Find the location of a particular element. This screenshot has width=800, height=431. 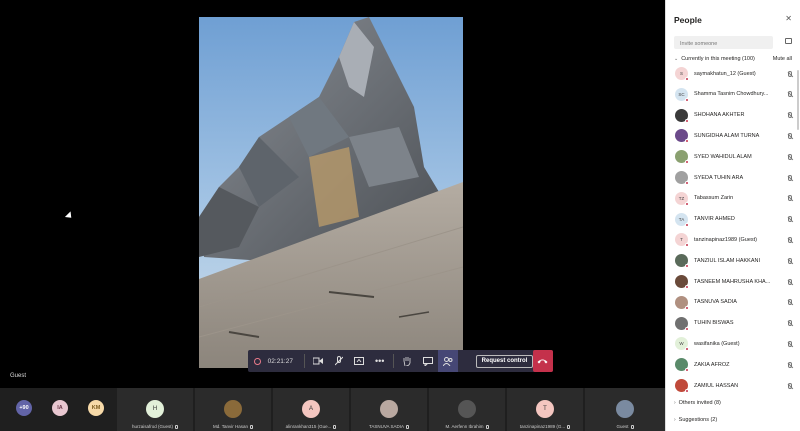

participant-row: SYED WAHIDUL ALAM is located at coordinates (733, 156).